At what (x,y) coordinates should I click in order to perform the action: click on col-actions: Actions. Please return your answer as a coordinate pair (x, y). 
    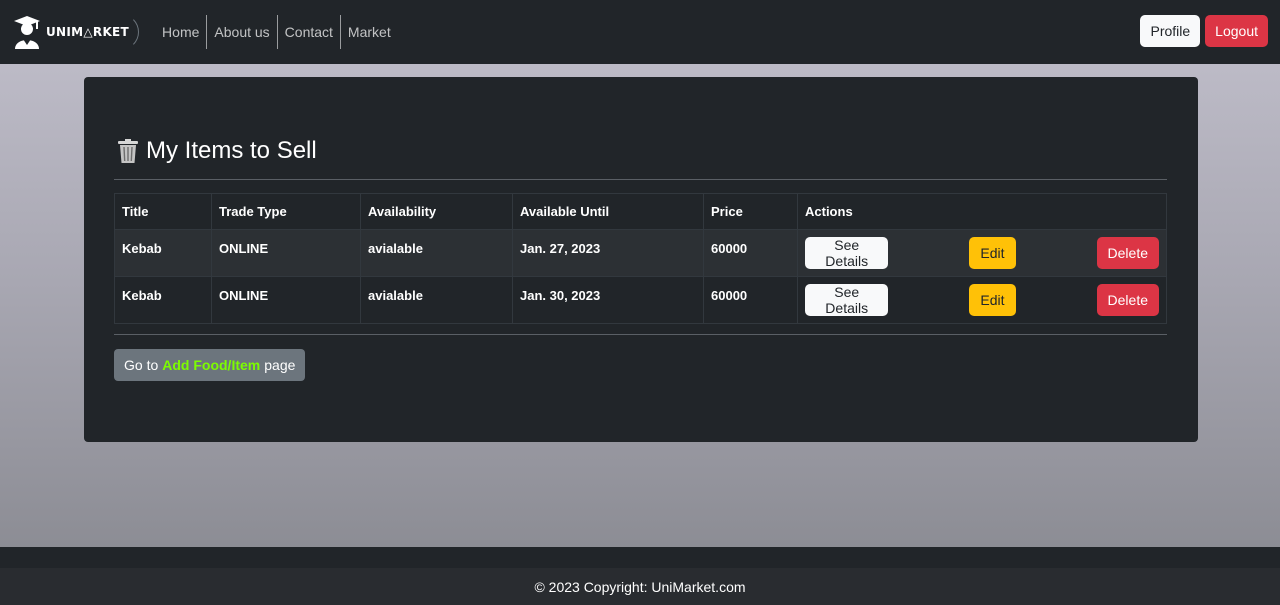
    Looking at the image, I should click on (982, 211).